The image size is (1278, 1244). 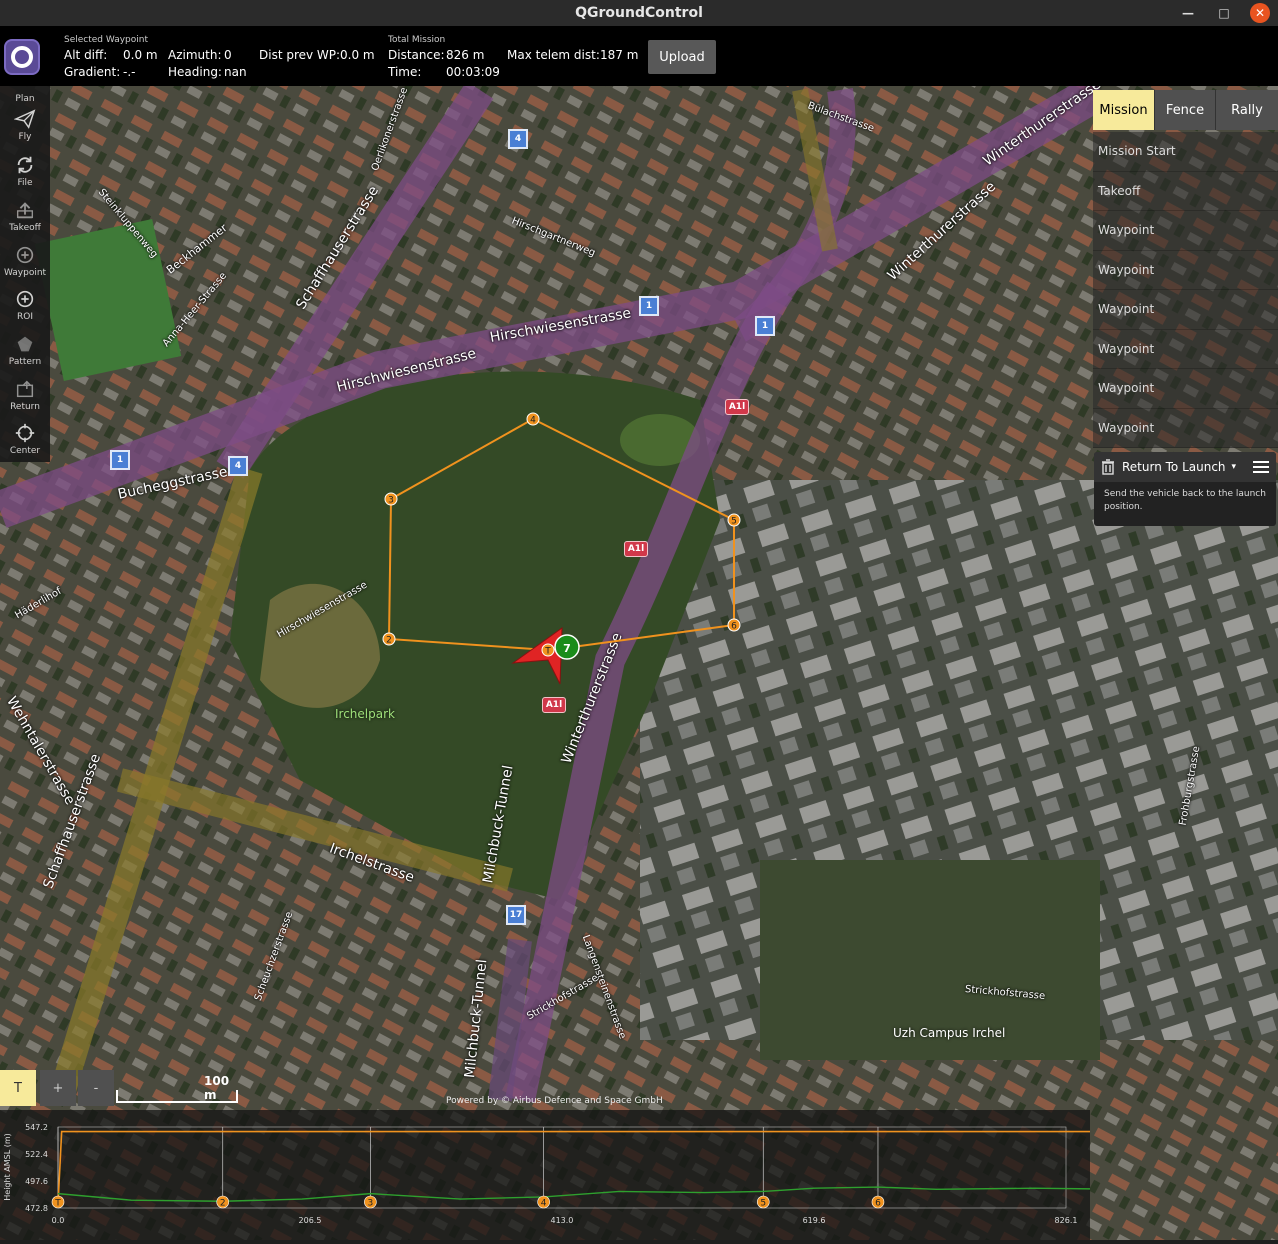 What do you see at coordinates (140, 55) in the screenshot?
I see `alt-diff-value: 0.0 m` at bounding box center [140, 55].